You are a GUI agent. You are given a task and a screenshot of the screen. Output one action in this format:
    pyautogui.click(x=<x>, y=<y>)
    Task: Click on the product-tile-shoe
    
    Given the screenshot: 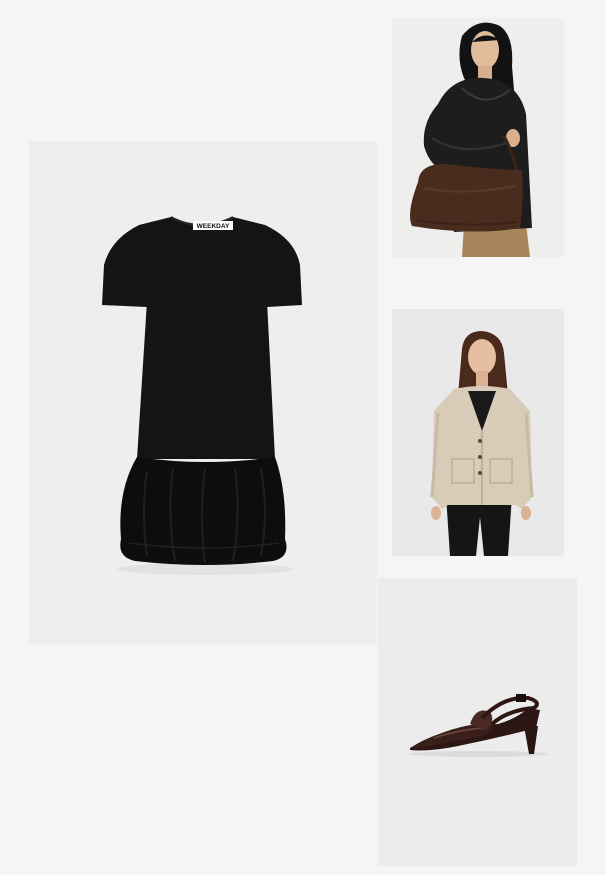 What is the action you would take?
    pyautogui.click(x=477, y=722)
    